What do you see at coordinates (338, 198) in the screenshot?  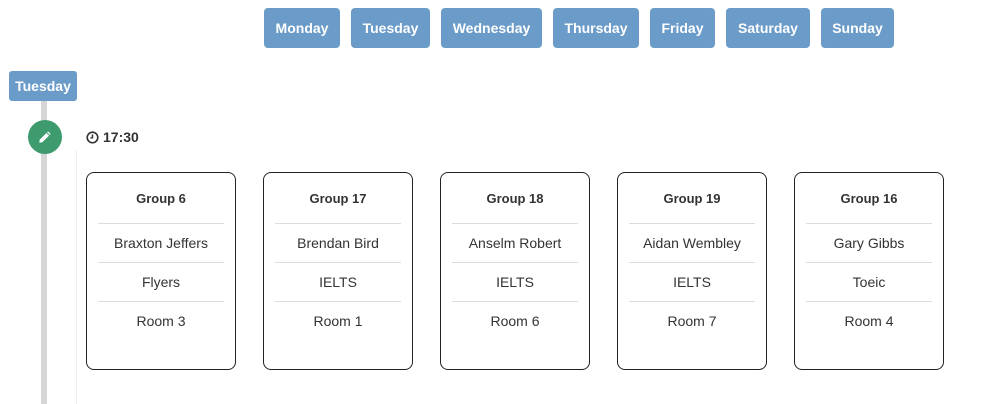 I see `group-title: Group 17` at bounding box center [338, 198].